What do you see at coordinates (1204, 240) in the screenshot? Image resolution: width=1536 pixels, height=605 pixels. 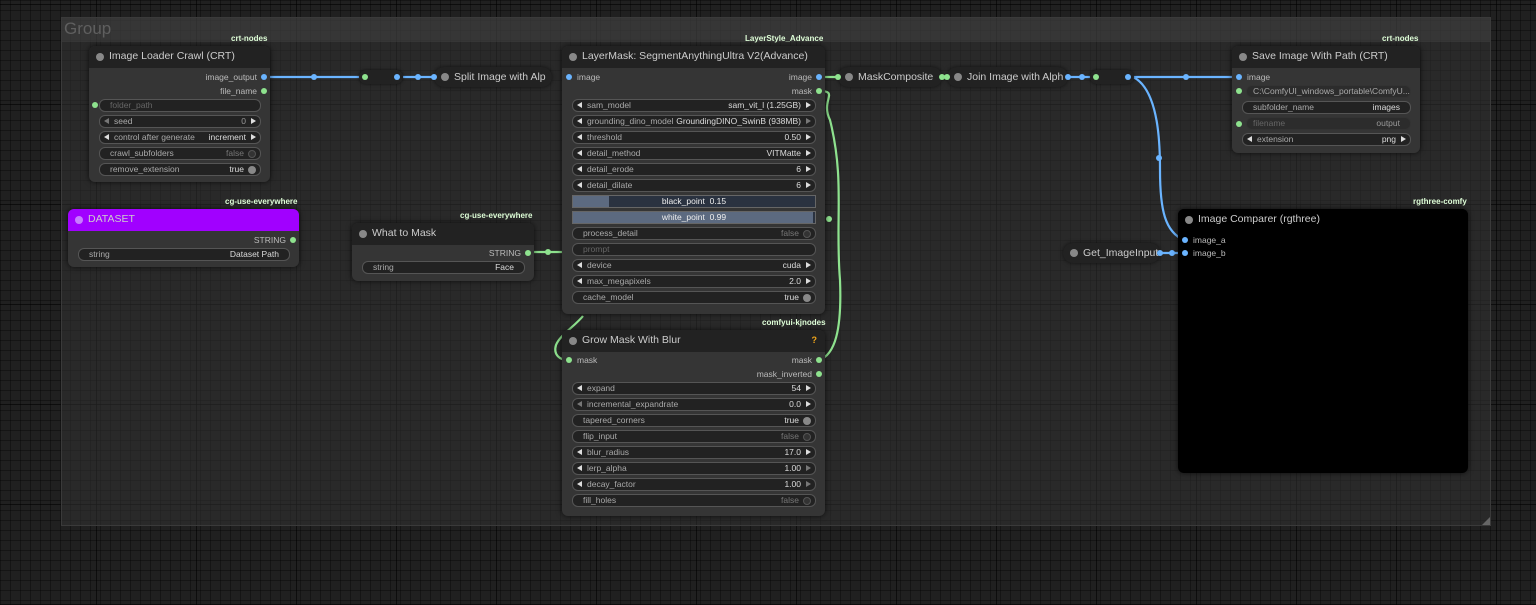 I see `input-slot-image-a: image_a` at bounding box center [1204, 240].